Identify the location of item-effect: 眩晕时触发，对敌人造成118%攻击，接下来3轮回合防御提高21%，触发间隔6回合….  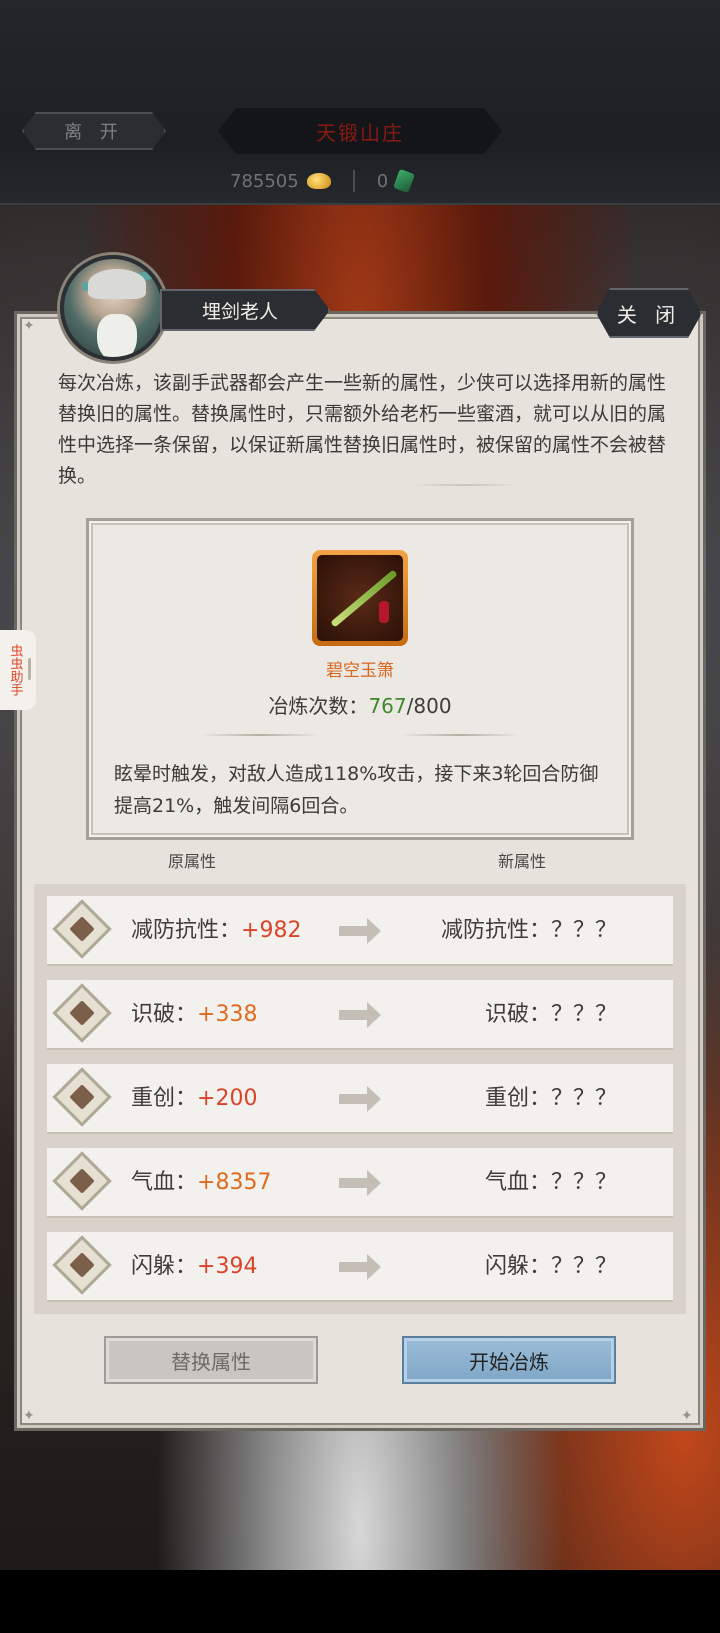
(356, 790).